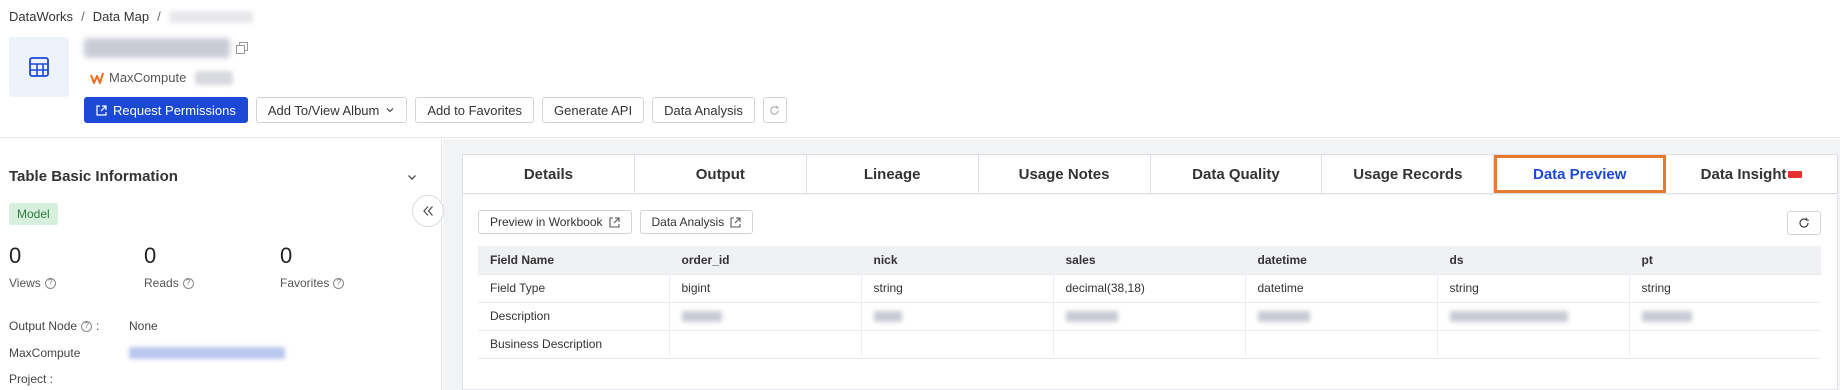 The image size is (1840, 390). I want to click on maxcompute-project-redacted, so click(207, 353).